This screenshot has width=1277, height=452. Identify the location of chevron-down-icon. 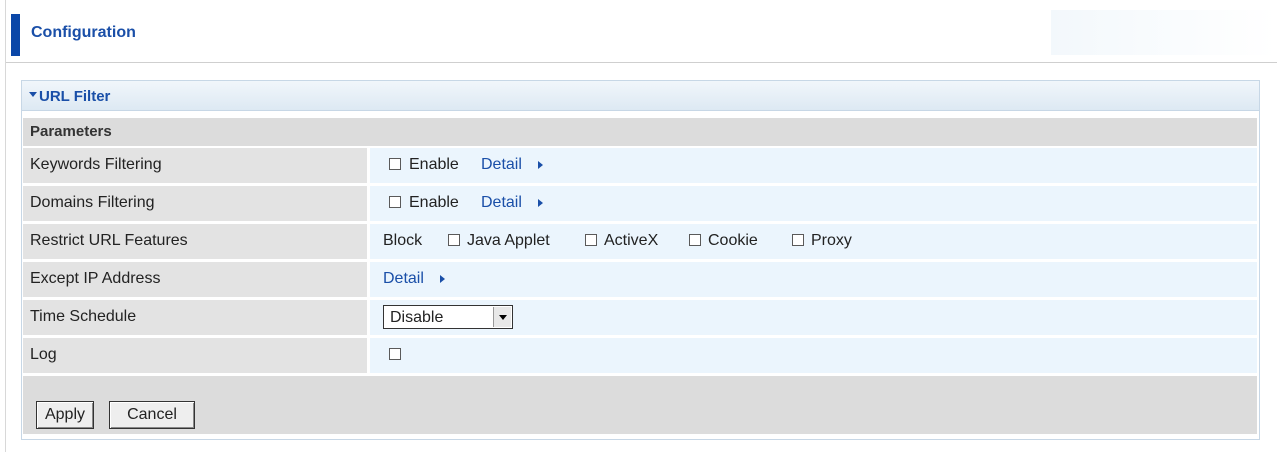
(503, 317).